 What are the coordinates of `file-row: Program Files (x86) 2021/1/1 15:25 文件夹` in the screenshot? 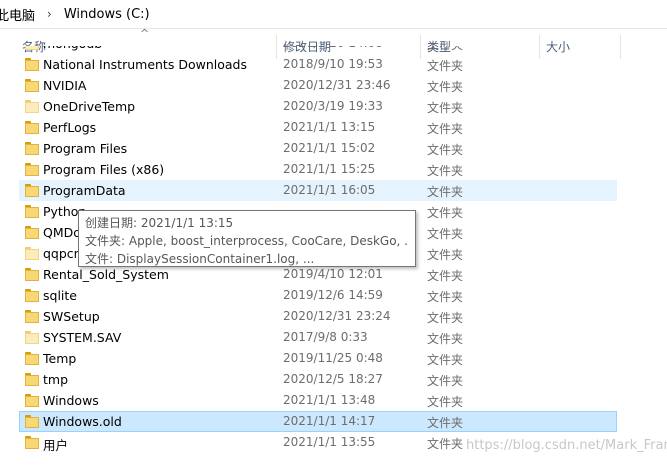 It's located at (318, 169).